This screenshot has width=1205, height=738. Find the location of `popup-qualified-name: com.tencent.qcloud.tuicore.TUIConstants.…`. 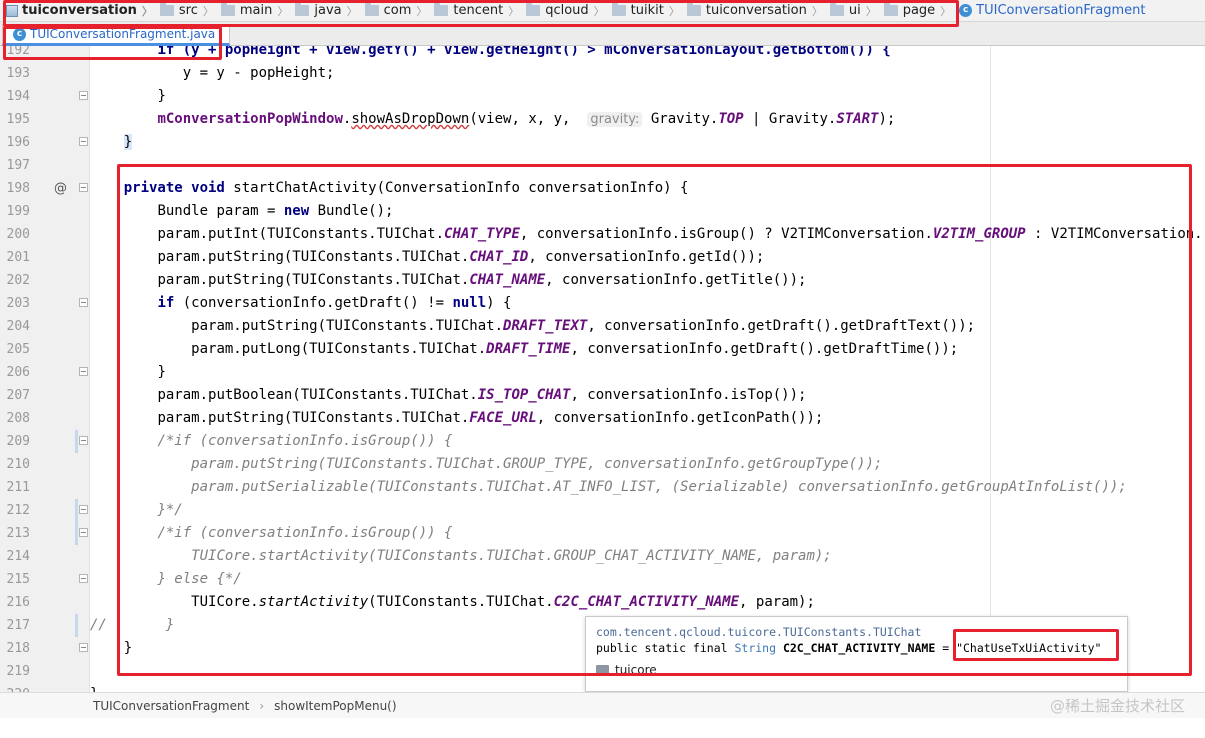

popup-qualified-name: com.tencent.qcloud.tuicore.TUIConstants.… is located at coordinates (759, 632).